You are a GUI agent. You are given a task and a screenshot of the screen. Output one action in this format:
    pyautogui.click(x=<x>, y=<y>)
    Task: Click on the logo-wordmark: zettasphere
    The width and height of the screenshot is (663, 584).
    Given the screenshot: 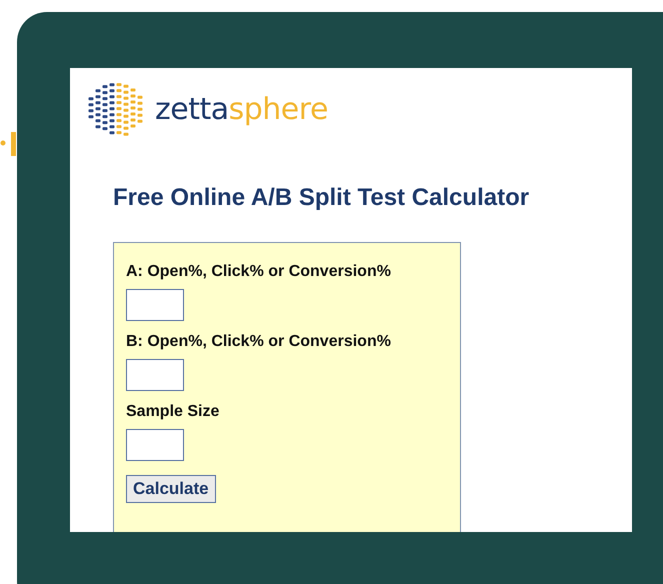 What is the action you would take?
    pyautogui.click(x=241, y=109)
    